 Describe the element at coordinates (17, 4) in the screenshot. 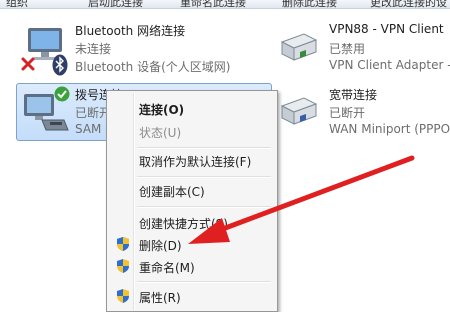

I see `toolbar-organize: 组织` at that location.